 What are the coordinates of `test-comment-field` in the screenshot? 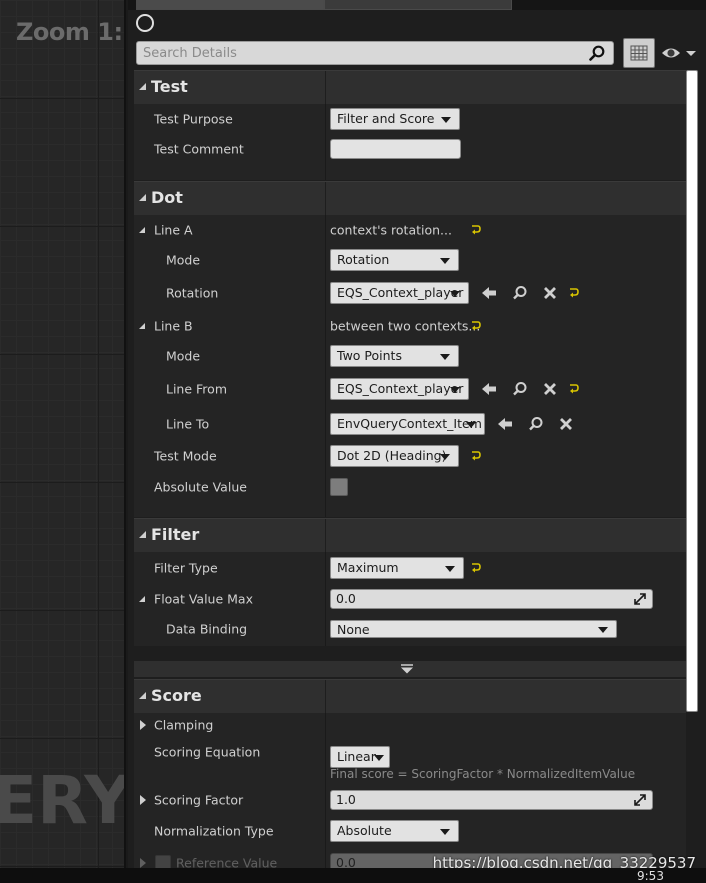 It's located at (395, 149).